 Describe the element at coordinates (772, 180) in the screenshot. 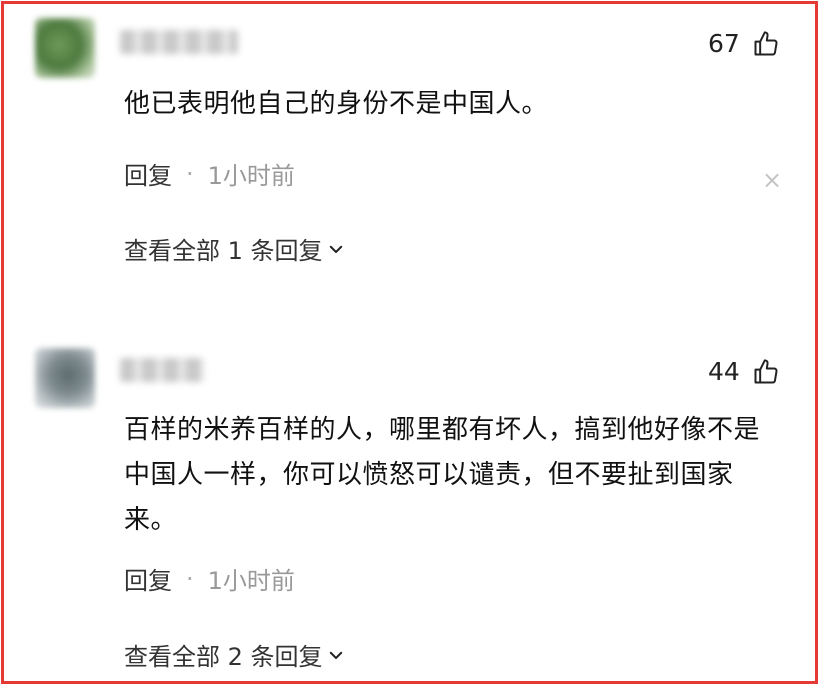

I see `close-icon: ×` at that location.